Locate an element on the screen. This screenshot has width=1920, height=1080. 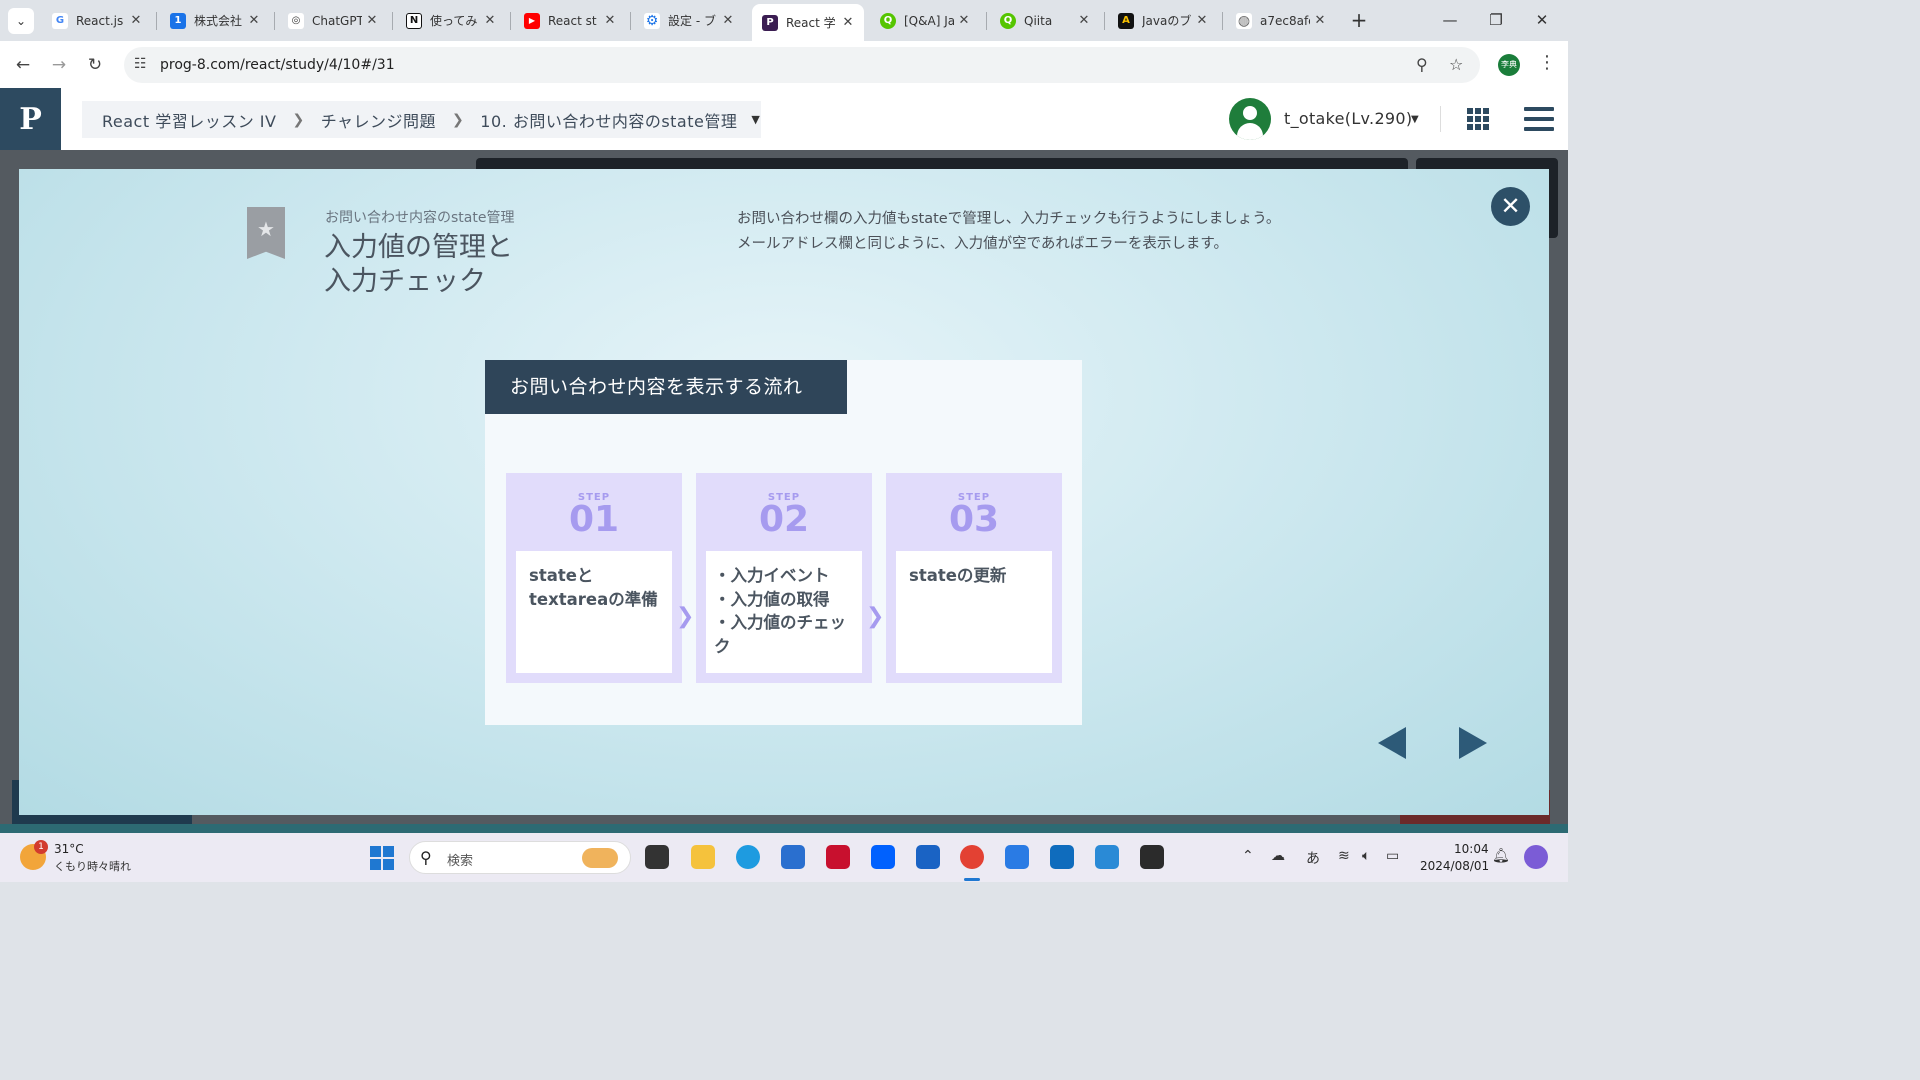
site-info-icon: ☷ is located at coordinates (140, 64).